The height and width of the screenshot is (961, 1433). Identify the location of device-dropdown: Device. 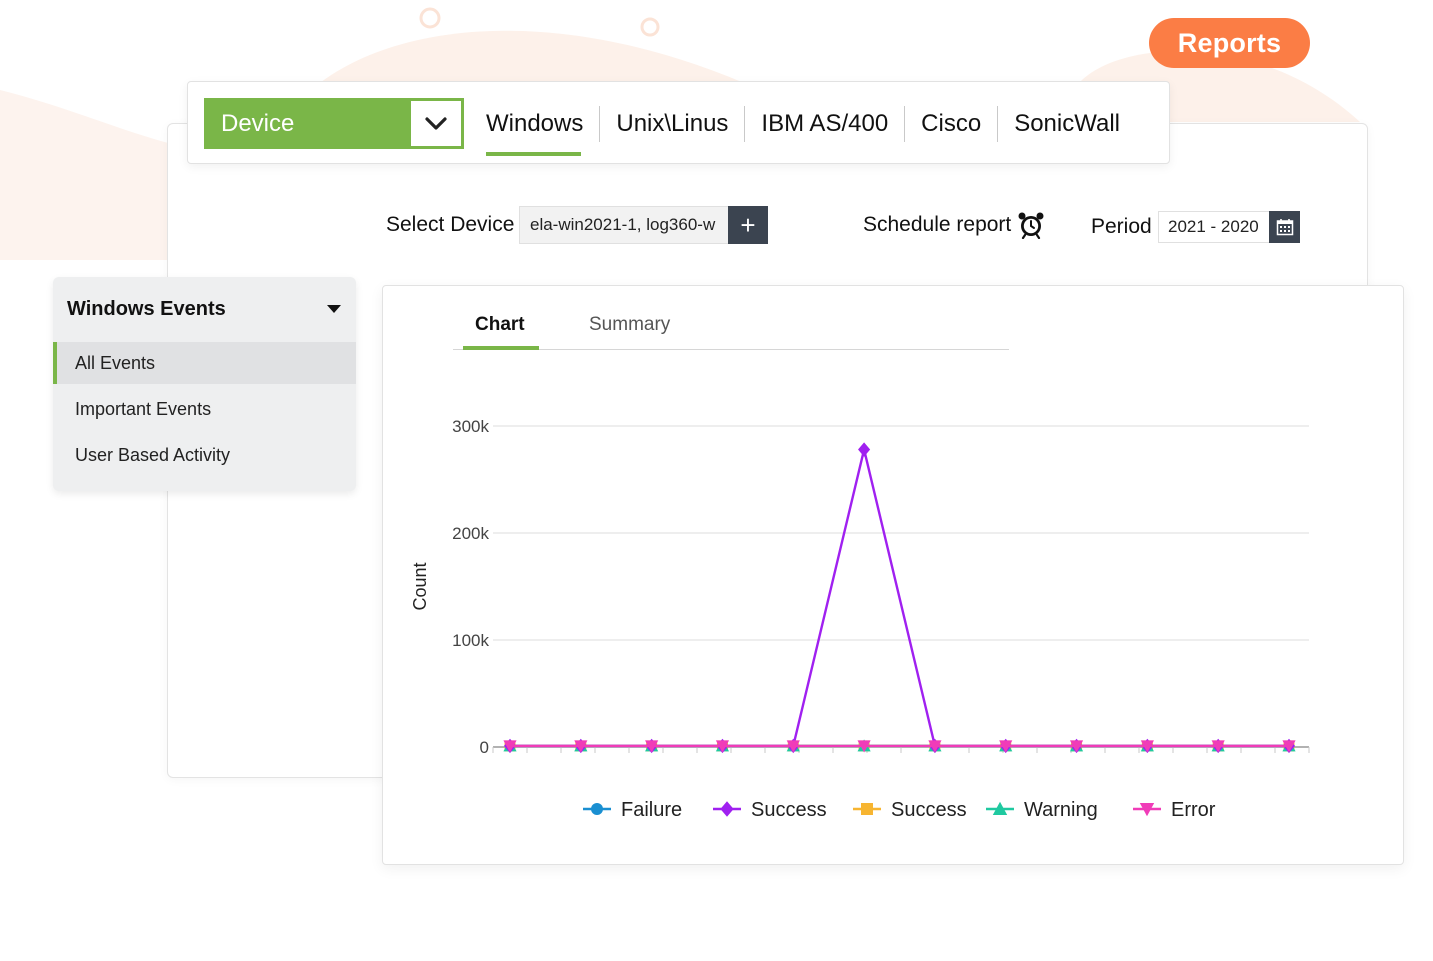
(334, 123).